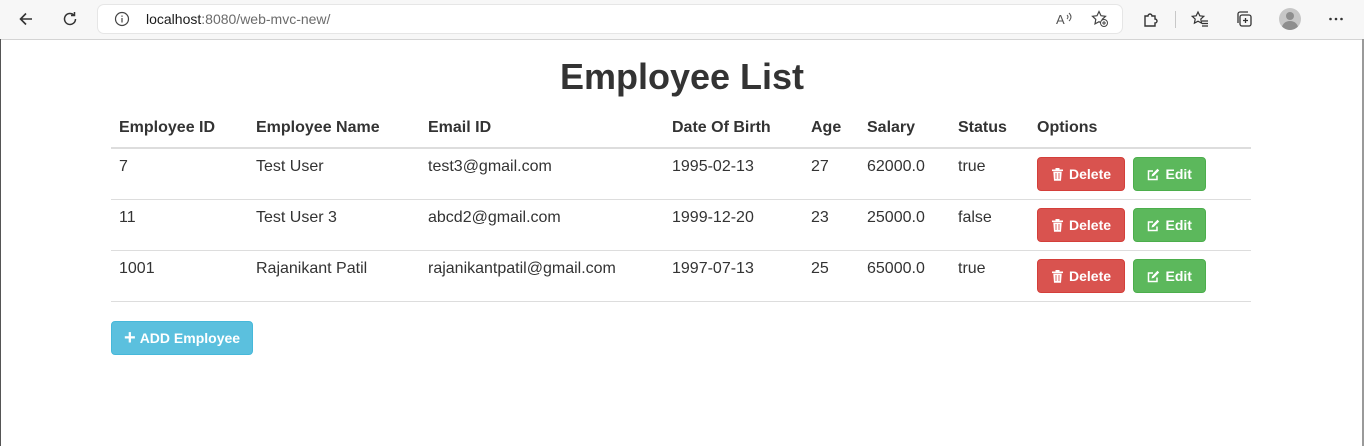 The height and width of the screenshot is (446, 1364). What do you see at coordinates (733, 225) in the screenshot?
I see `cell-dob: 1999-12-20` at bounding box center [733, 225].